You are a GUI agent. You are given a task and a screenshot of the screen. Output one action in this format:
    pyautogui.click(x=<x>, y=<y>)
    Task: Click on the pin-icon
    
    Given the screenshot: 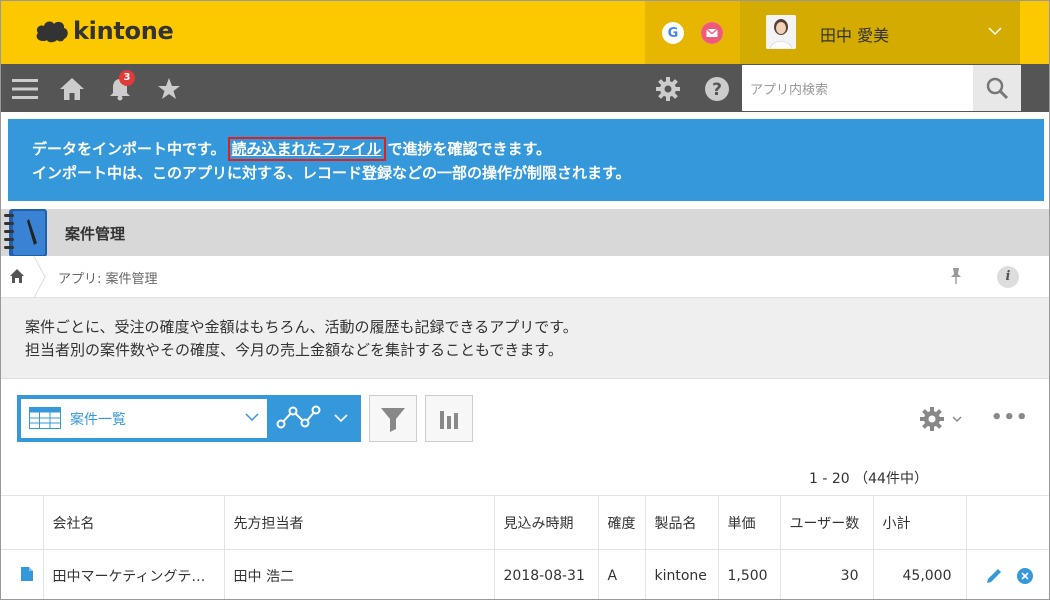 What is the action you would take?
    pyautogui.click(x=956, y=276)
    